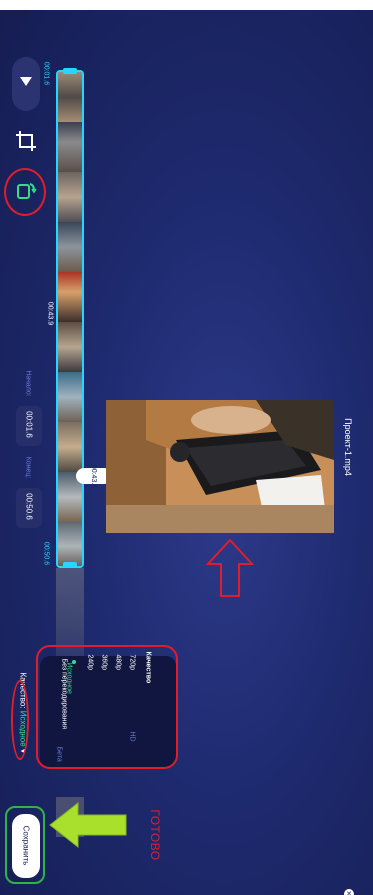  I want to click on crop-icon, so click(26, 141).